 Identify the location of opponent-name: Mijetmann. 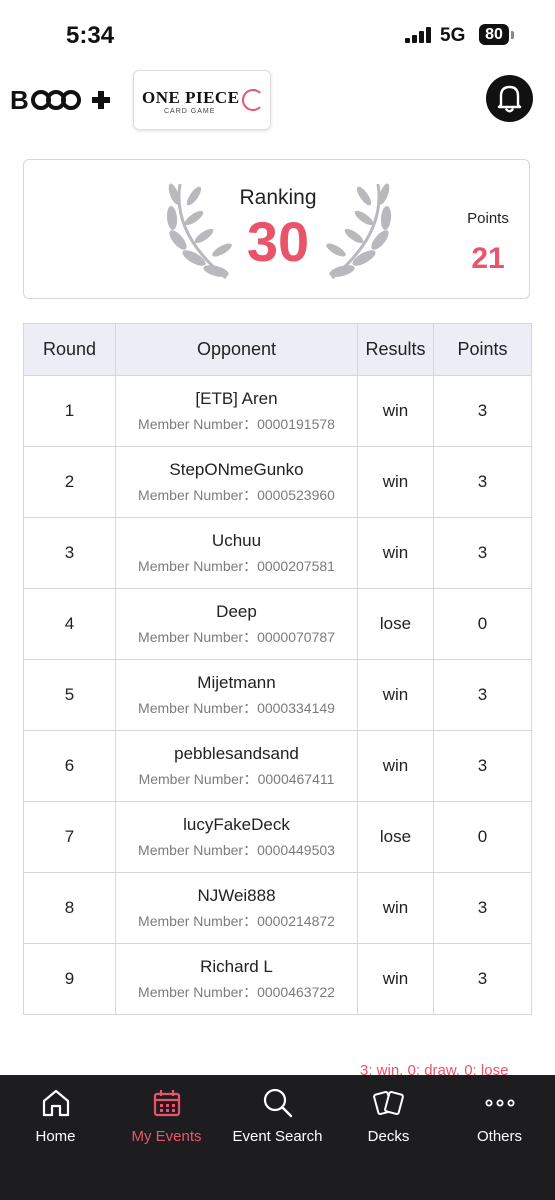
(236, 682).